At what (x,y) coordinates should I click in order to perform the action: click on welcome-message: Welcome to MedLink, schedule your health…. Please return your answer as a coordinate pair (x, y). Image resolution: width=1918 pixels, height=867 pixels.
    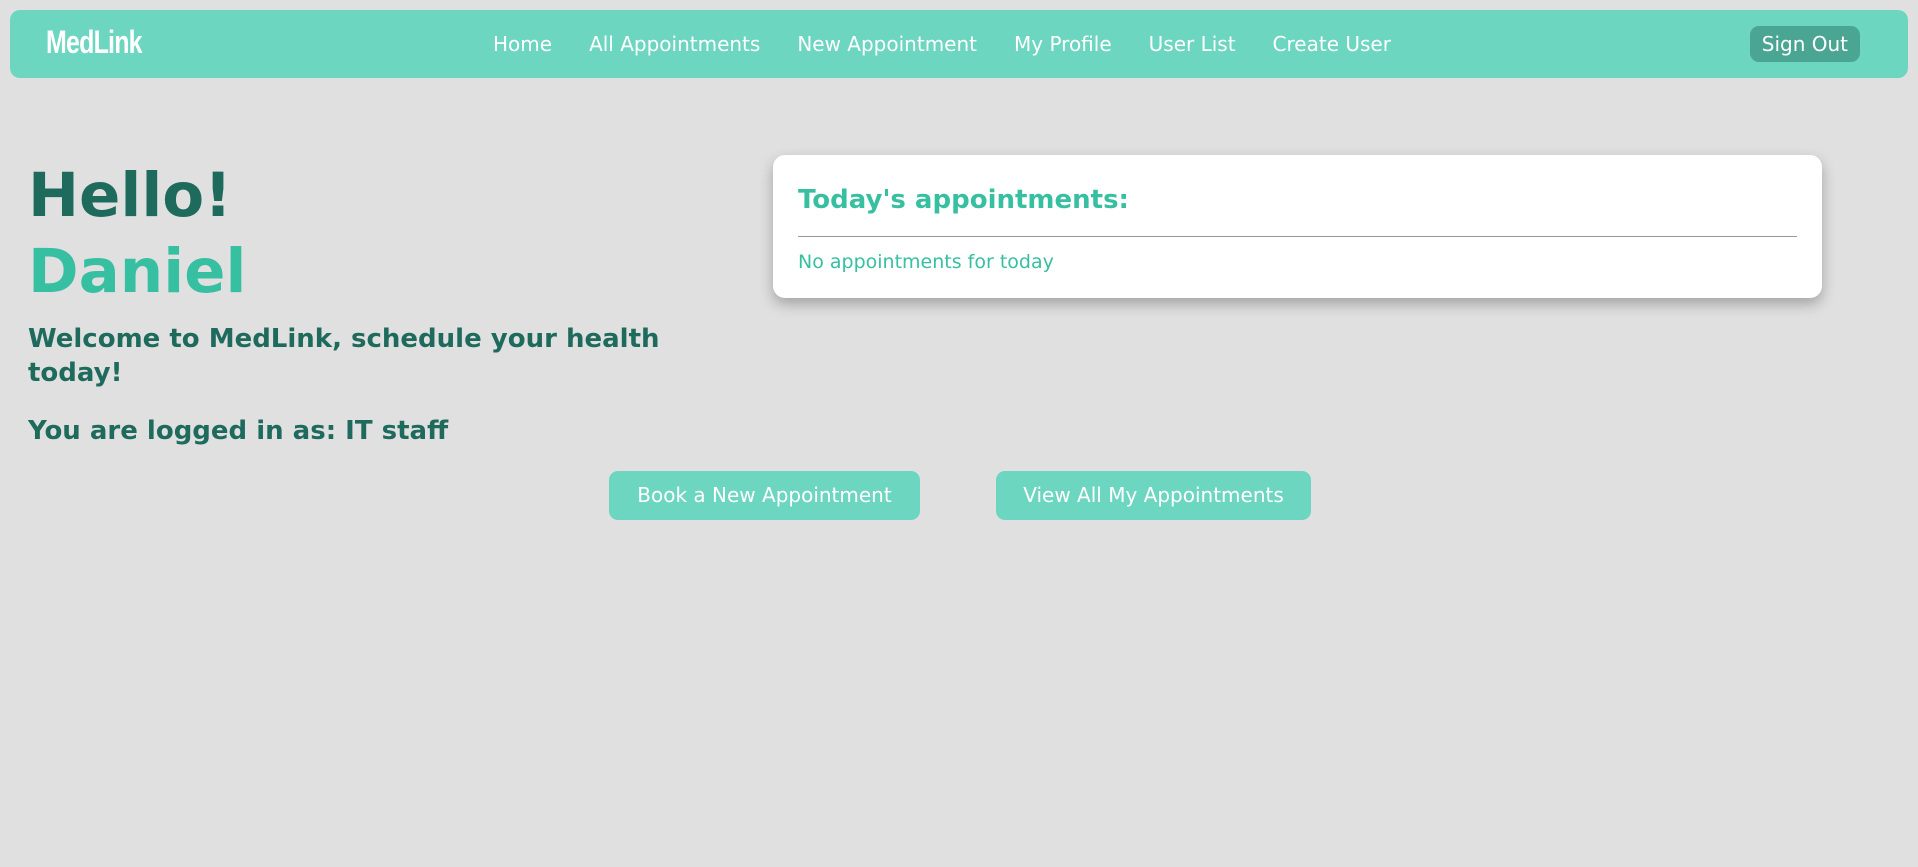
    Looking at the image, I should click on (344, 356).